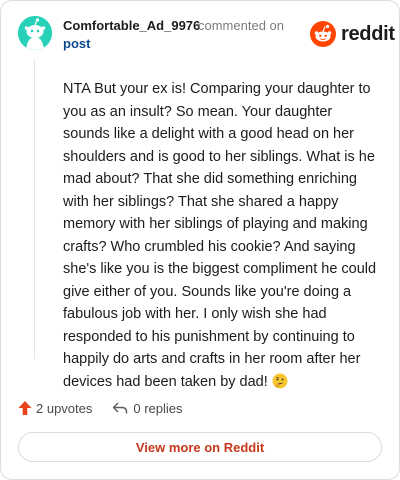 Image resolution: width=400 pixels, height=480 pixels. Describe the element at coordinates (158, 408) in the screenshot. I see `reply-count: 0 replies` at that location.